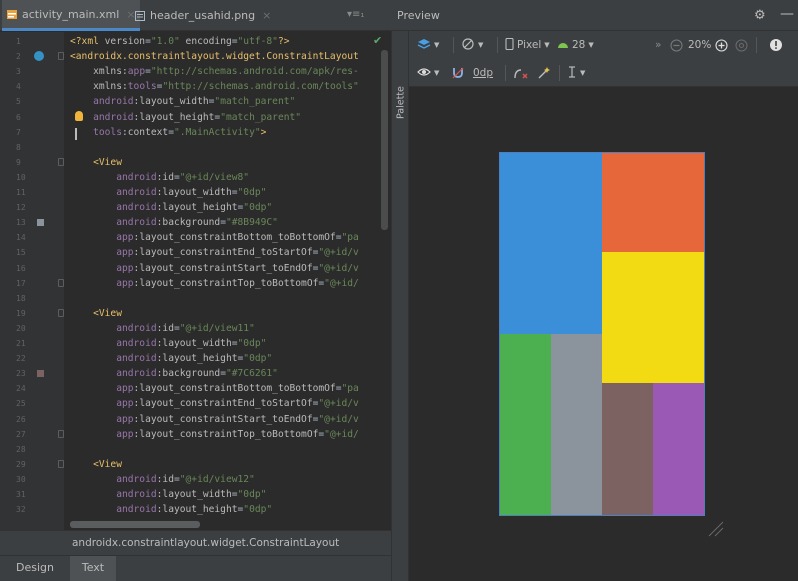 This screenshot has height=581, width=798. I want to click on orientation-button: ▼, so click(472, 45).